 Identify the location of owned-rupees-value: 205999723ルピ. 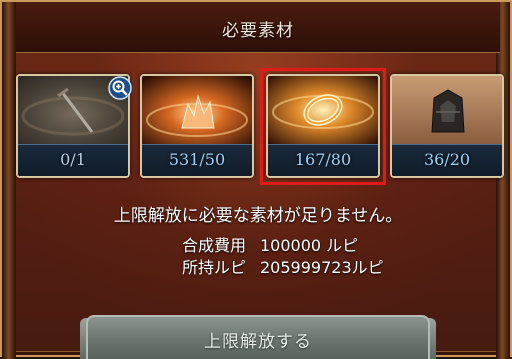
(322, 267).